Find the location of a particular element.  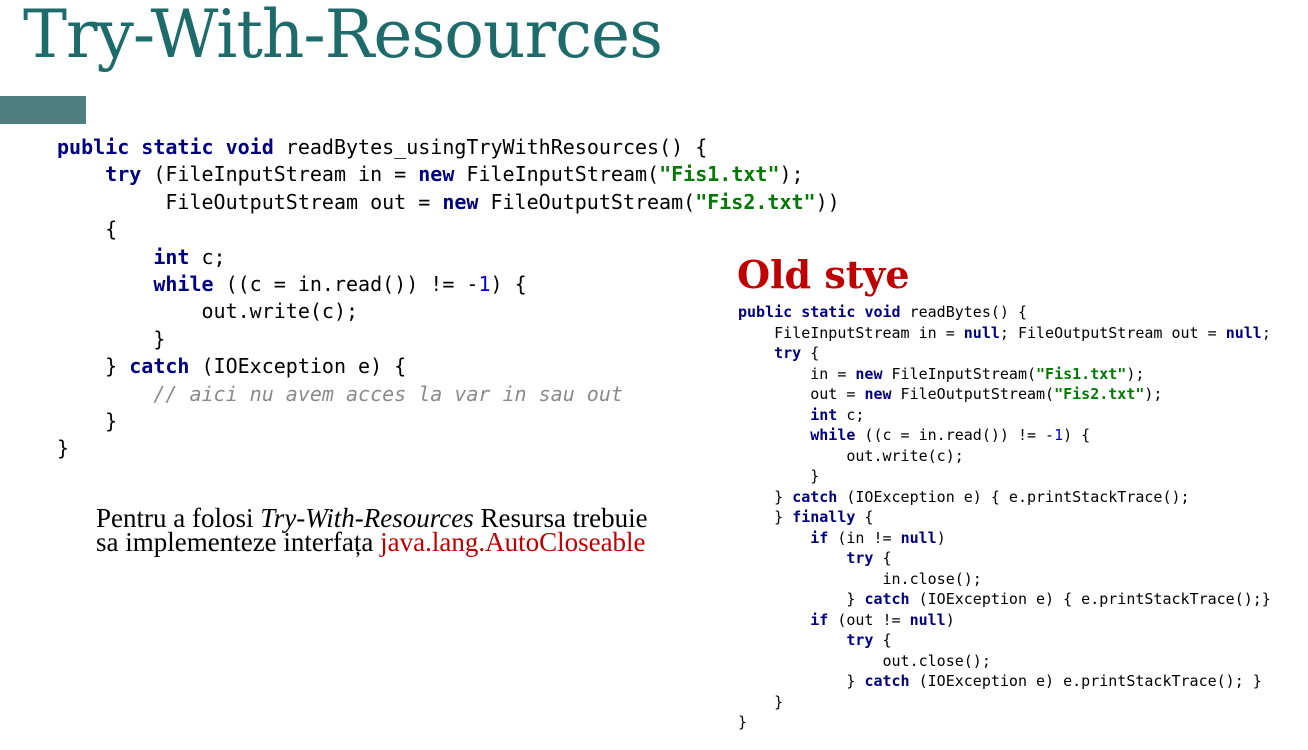

code-line: { is located at coordinates (87, 229).